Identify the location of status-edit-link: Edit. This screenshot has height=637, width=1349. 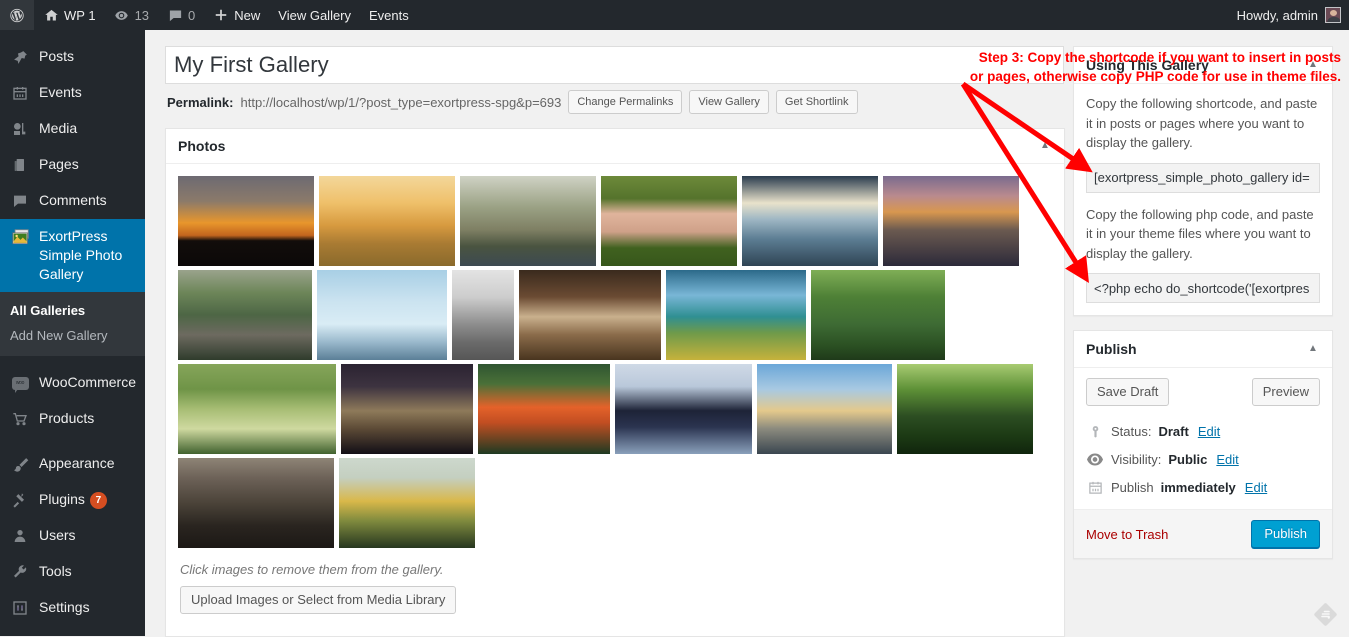
(1209, 431).